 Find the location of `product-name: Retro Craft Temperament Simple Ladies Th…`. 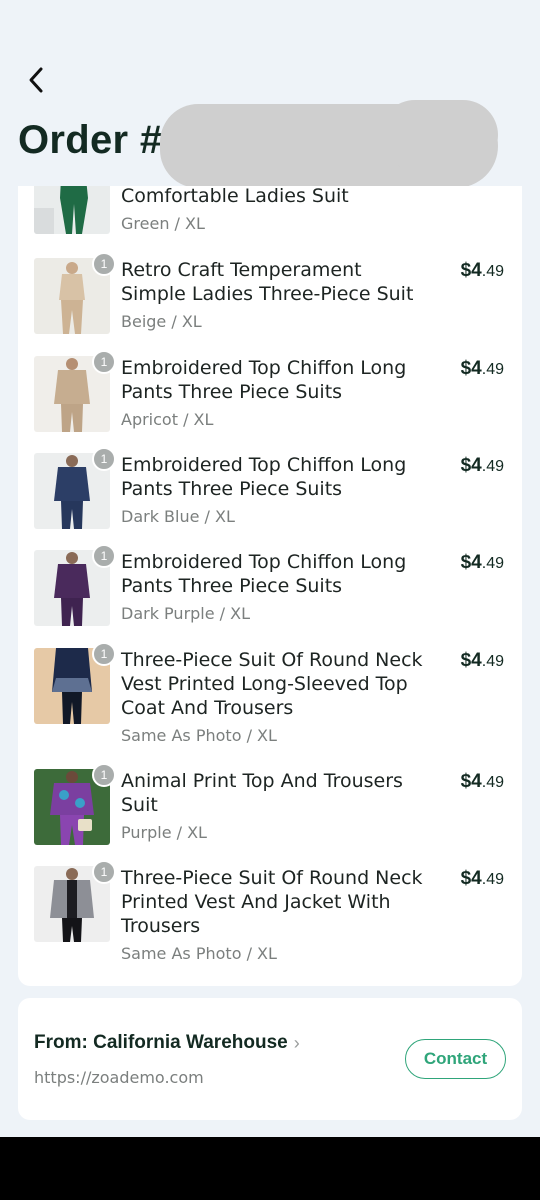

product-name: Retro Craft Temperament Simple Ladies Th… is located at coordinates (267, 282).